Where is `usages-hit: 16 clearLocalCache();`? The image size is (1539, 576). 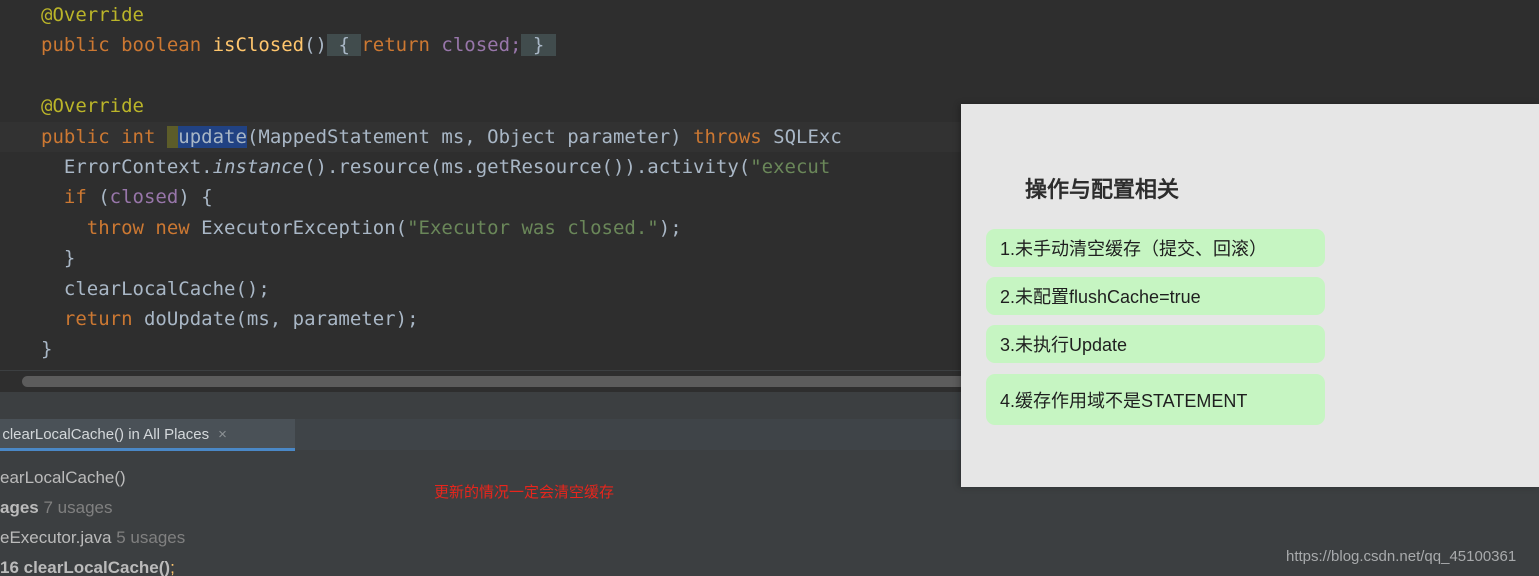 usages-hit: 16 clearLocalCache(); is located at coordinates (87, 567).